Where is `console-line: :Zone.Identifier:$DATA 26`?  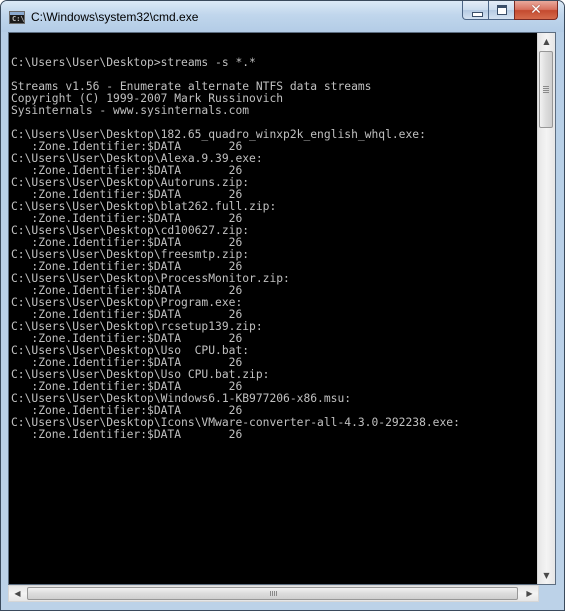 console-line: :Zone.Identifier:$DATA 26 is located at coordinates (127, 434).